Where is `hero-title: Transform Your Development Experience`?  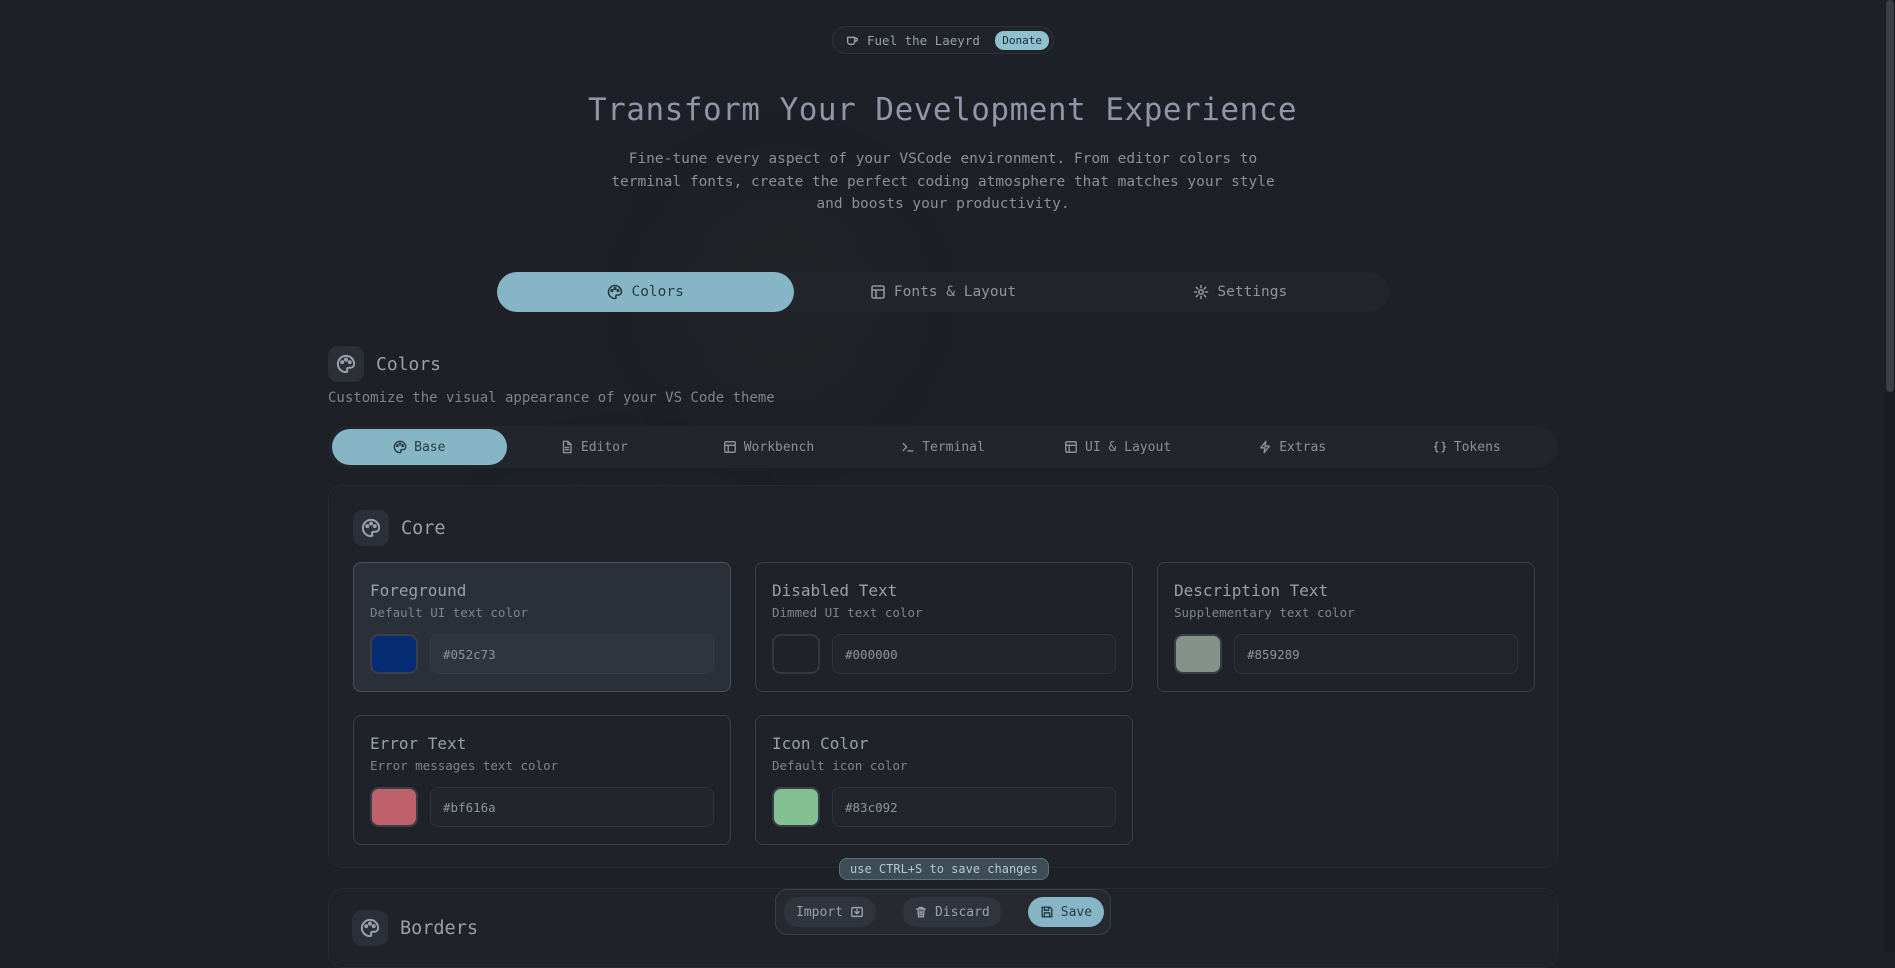
hero-title: Transform Your Development Experience is located at coordinates (942, 110).